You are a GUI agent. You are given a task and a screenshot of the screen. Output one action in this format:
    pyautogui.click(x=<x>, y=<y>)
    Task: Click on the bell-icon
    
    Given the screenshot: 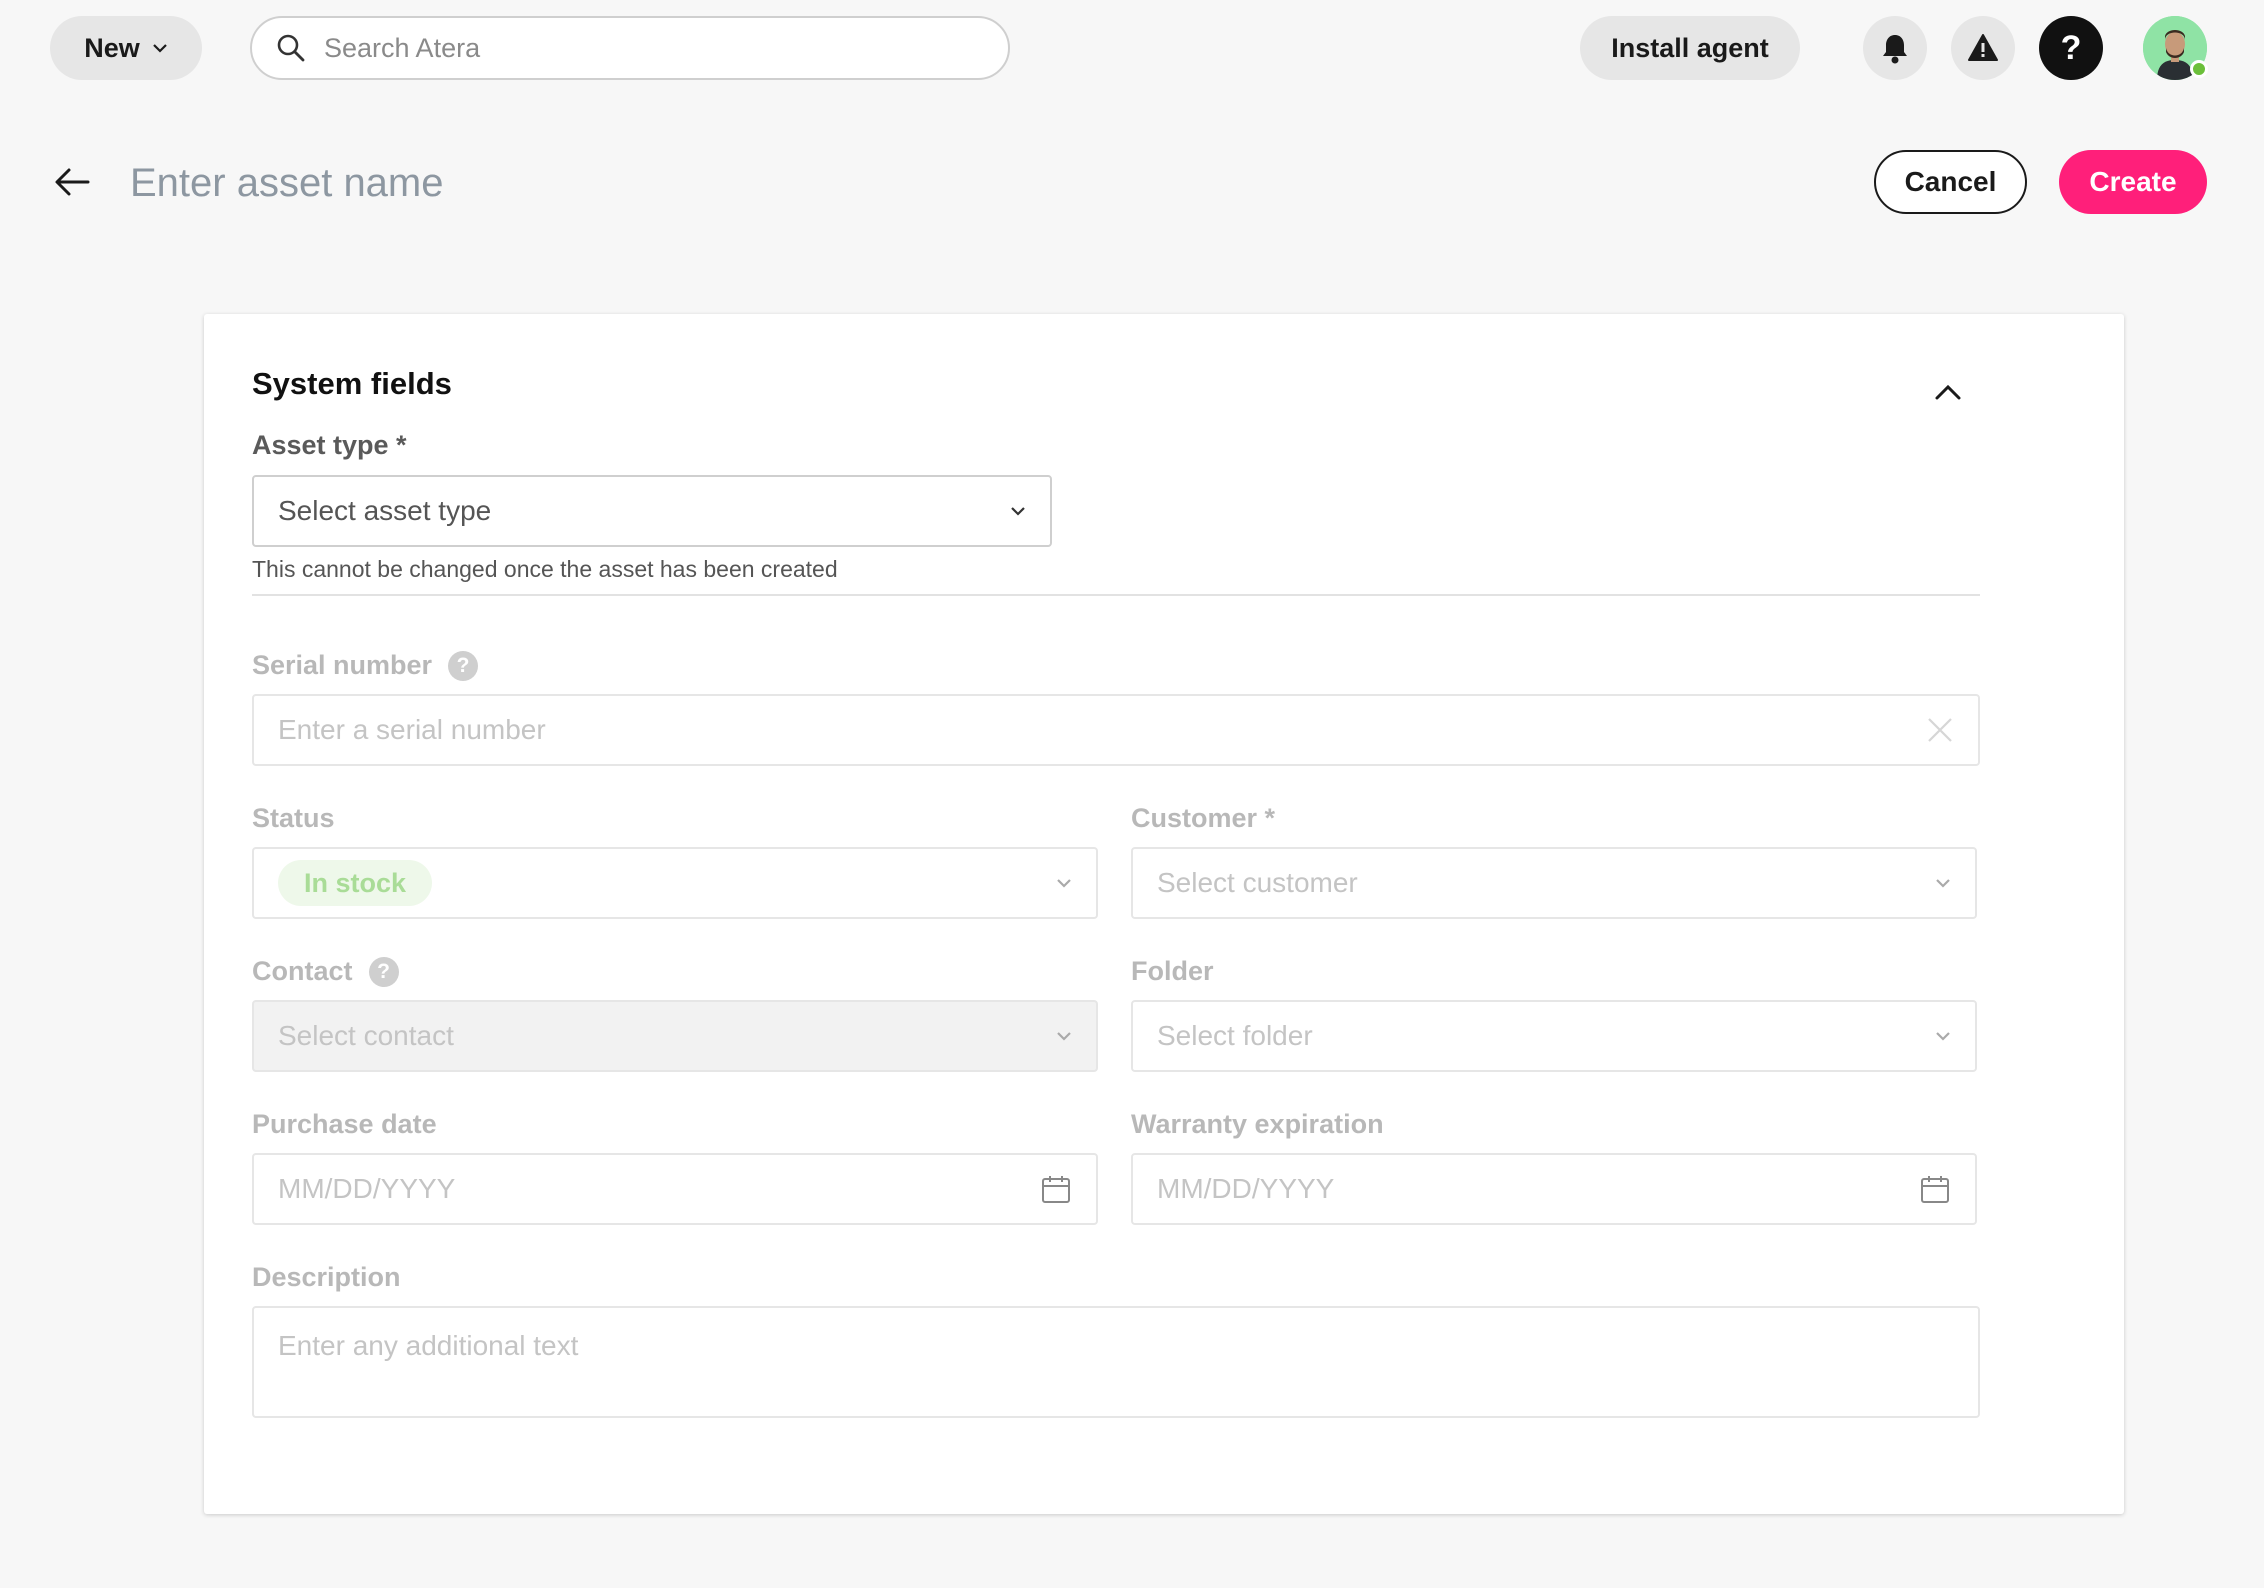 What is the action you would take?
    pyautogui.click(x=1895, y=49)
    